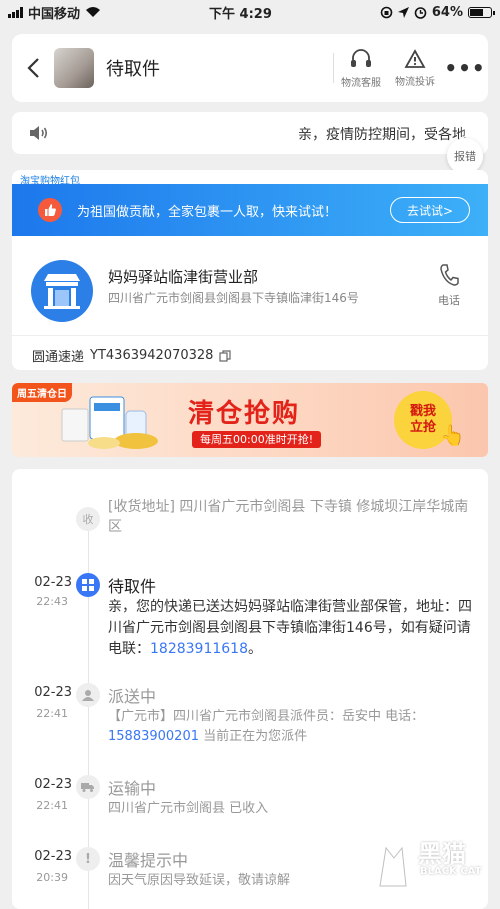  Describe the element at coordinates (52, 601) in the screenshot. I see `event-time: 22:43` at that location.